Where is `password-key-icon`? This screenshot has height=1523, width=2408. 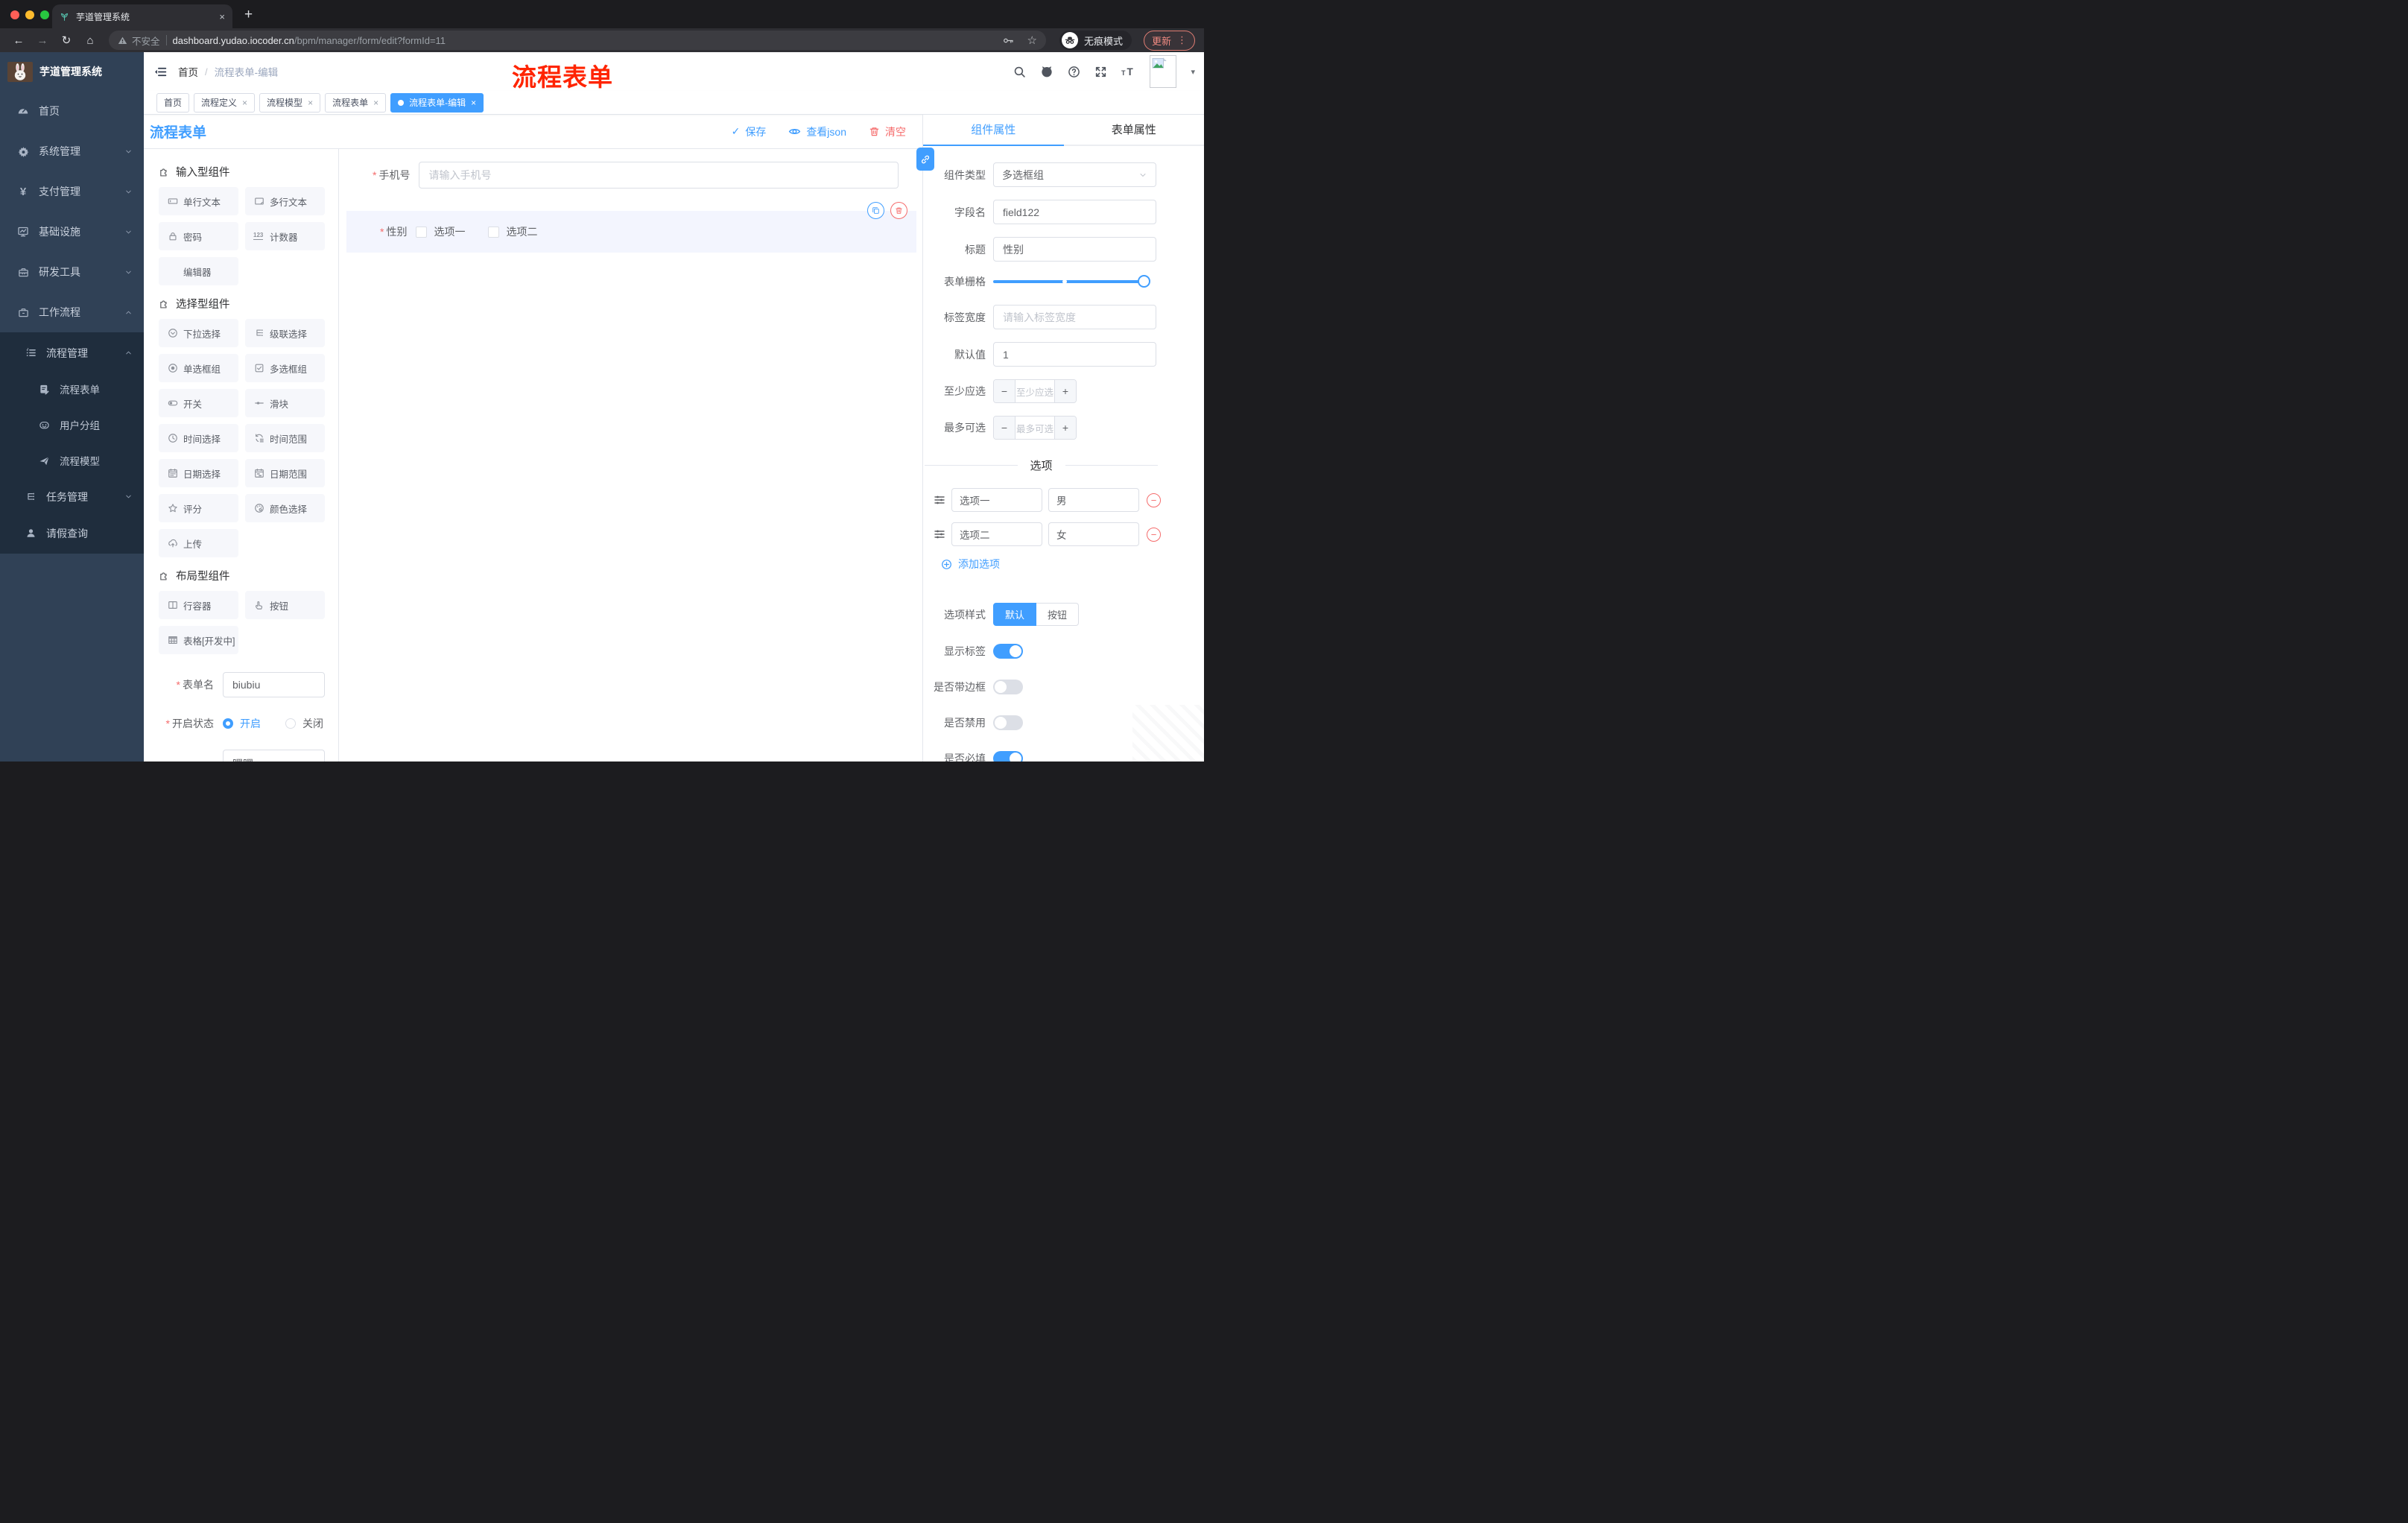
password-key-icon is located at coordinates (1008, 40).